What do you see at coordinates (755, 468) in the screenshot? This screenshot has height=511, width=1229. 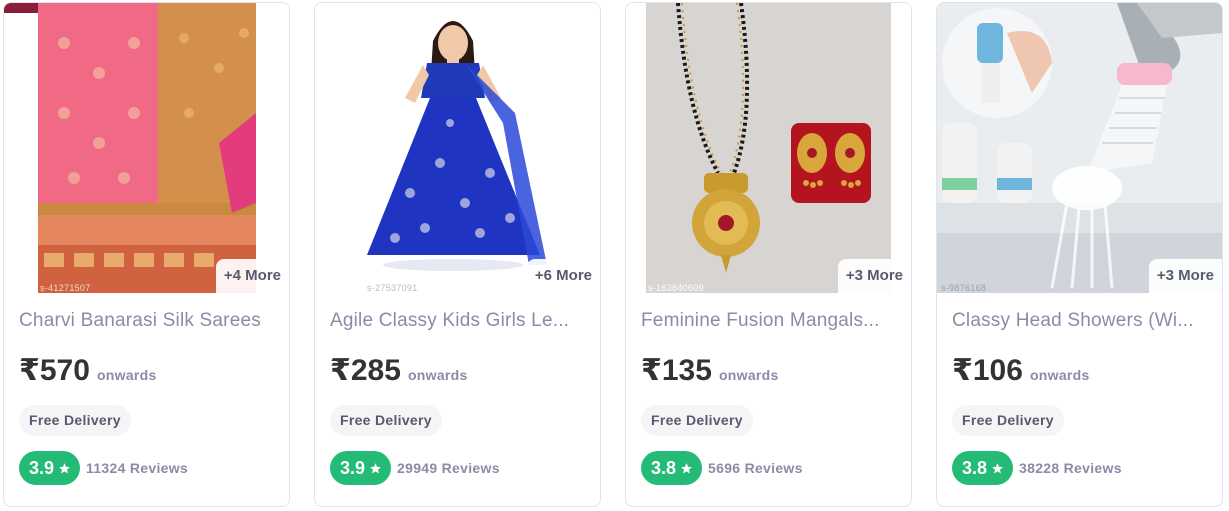 I see `review-count: 5696 Reviews` at bounding box center [755, 468].